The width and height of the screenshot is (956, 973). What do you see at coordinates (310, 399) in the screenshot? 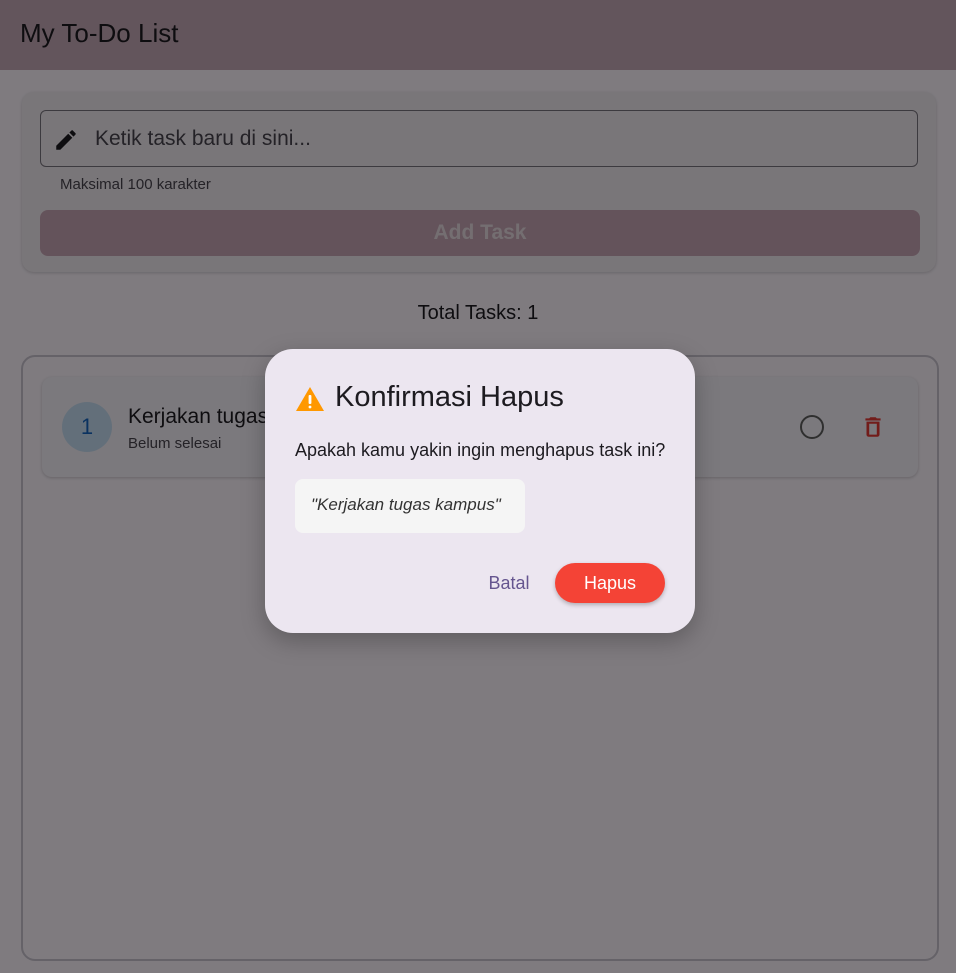
I see `warning-icon` at bounding box center [310, 399].